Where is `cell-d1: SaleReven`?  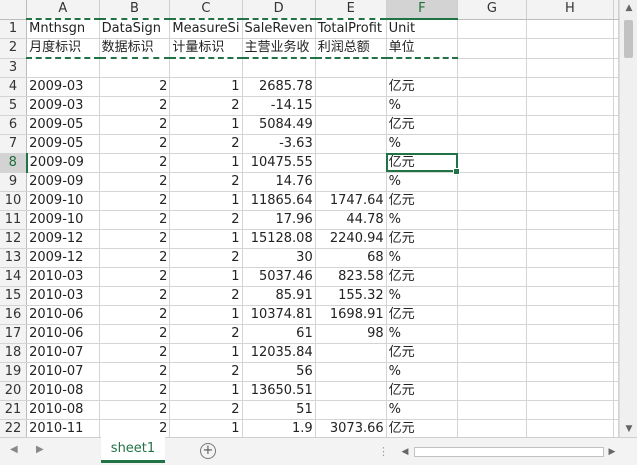 cell-d1: SaleReven is located at coordinates (279, 28).